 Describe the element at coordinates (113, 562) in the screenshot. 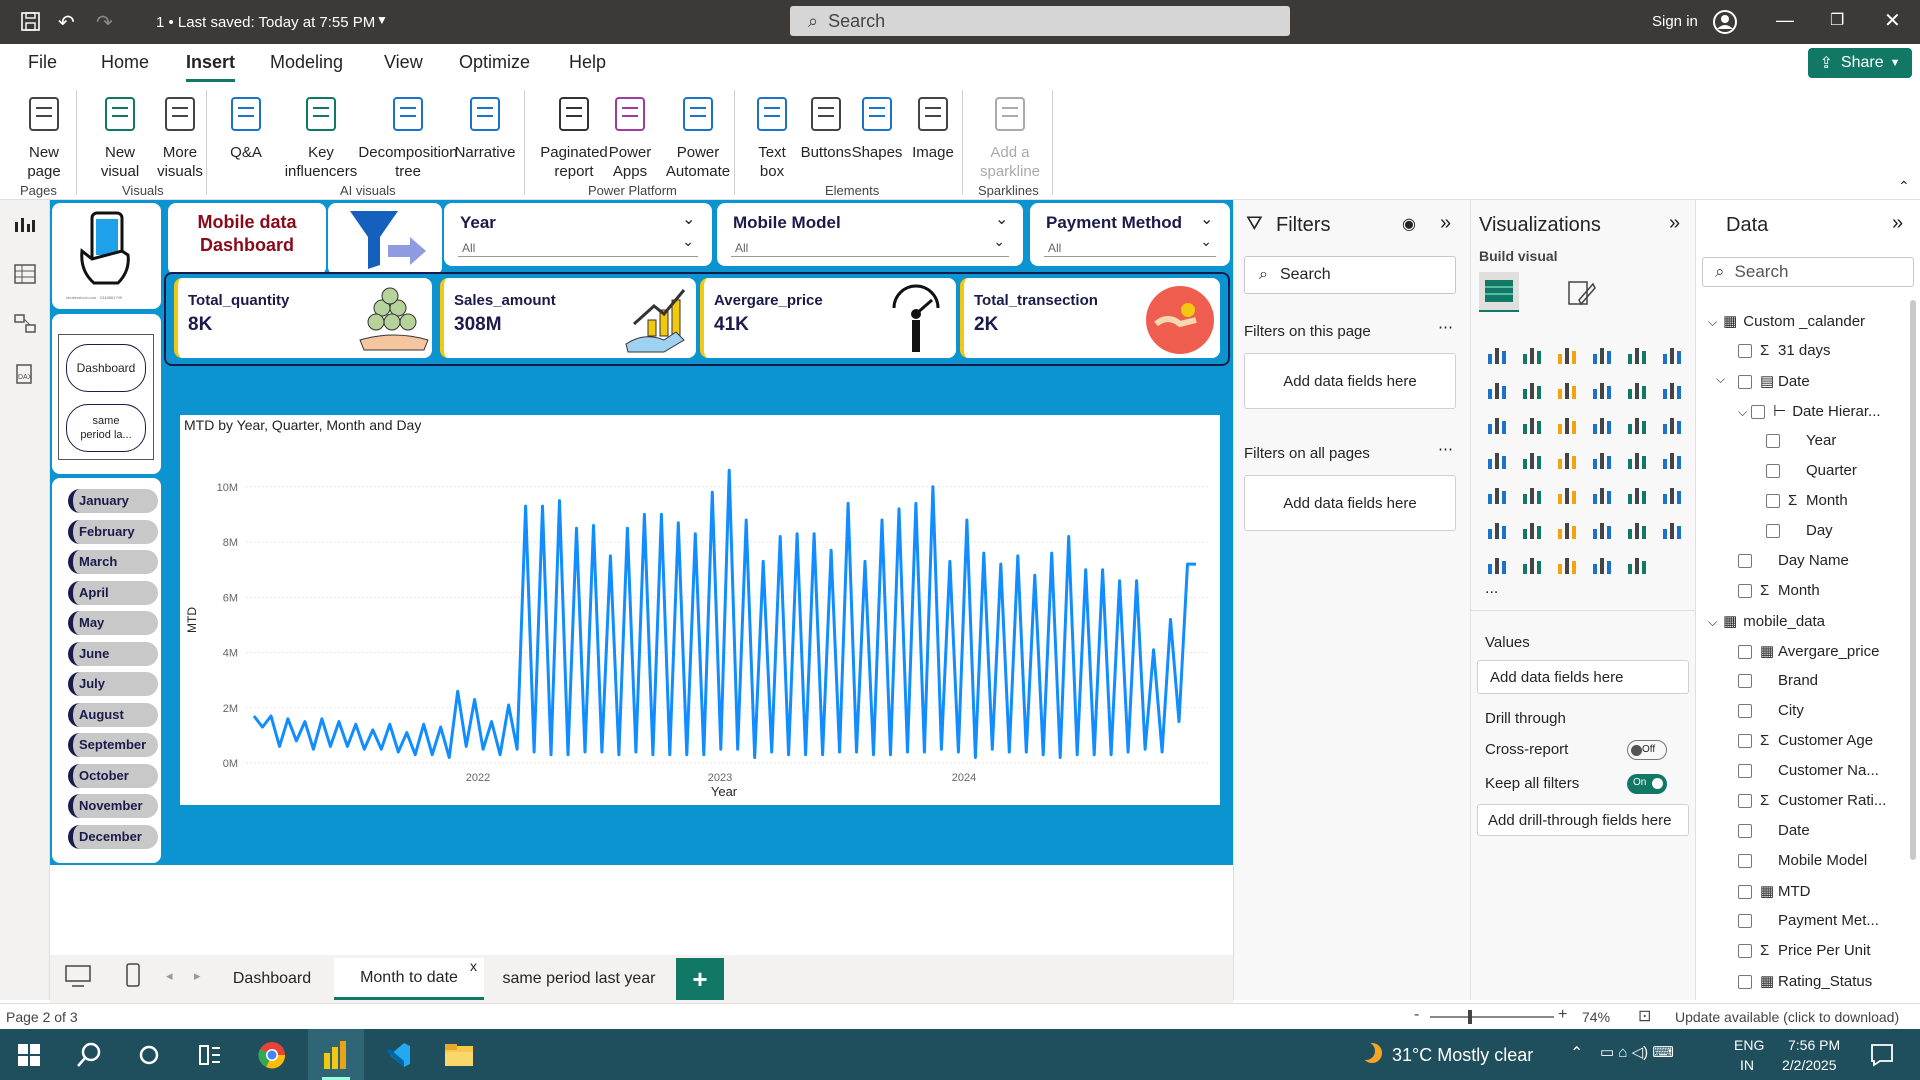

I see `month-button-march: March` at that location.